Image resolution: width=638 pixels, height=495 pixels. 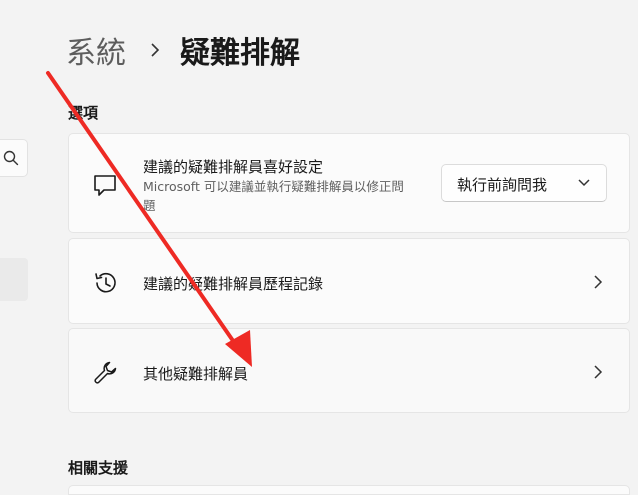 I want to click on chat-bubble-icon, so click(x=105, y=185).